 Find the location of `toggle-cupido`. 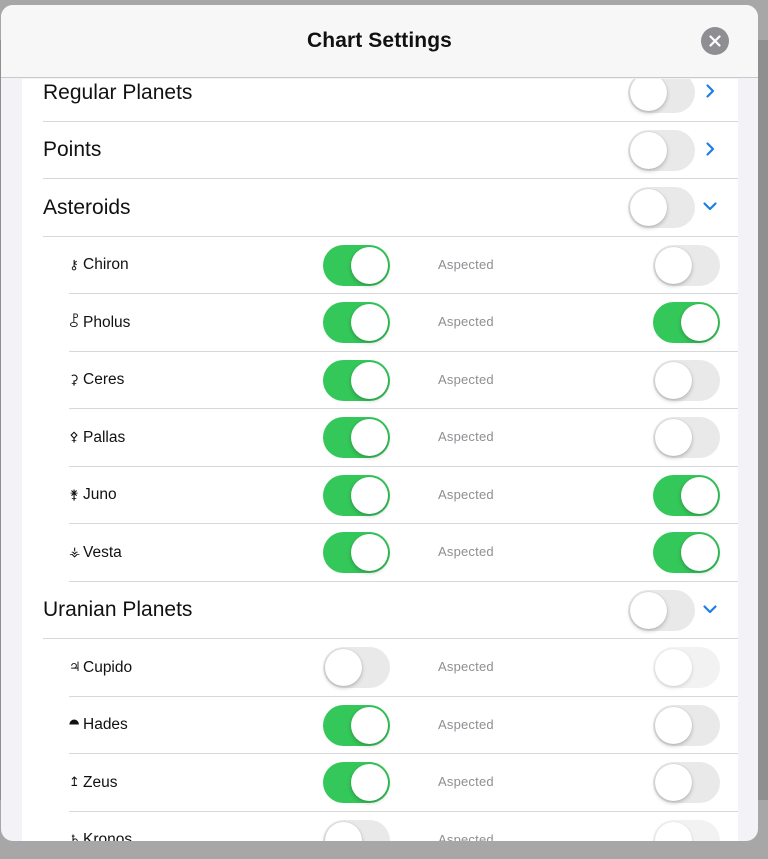

toggle-cupido is located at coordinates (356, 667).